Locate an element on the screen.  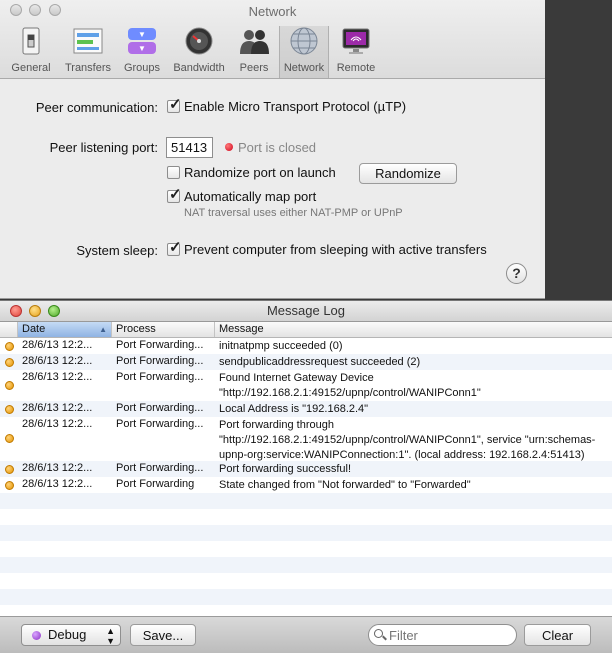
filter-search-field is located at coordinates (442, 635).